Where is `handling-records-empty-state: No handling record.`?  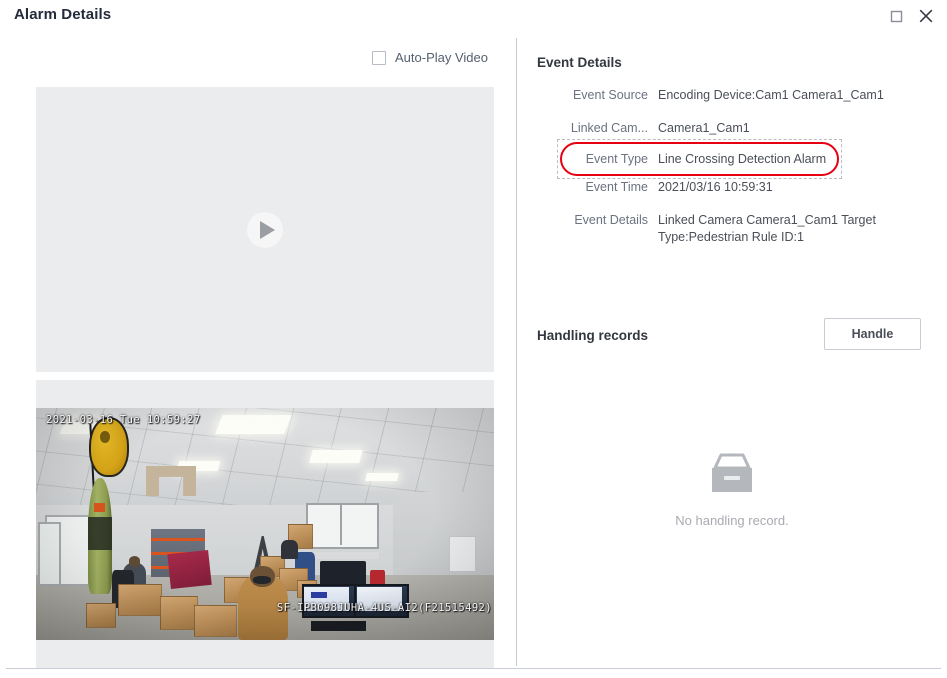 handling-records-empty-state: No handling record. is located at coordinates (732, 490).